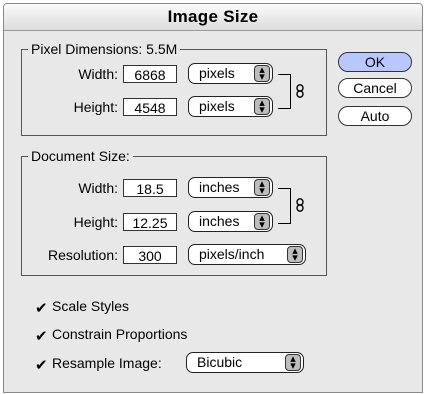 This screenshot has height=394, width=426. What do you see at coordinates (91, 306) in the screenshot?
I see `scale-styles-label: Scale Styles` at bounding box center [91, 306].